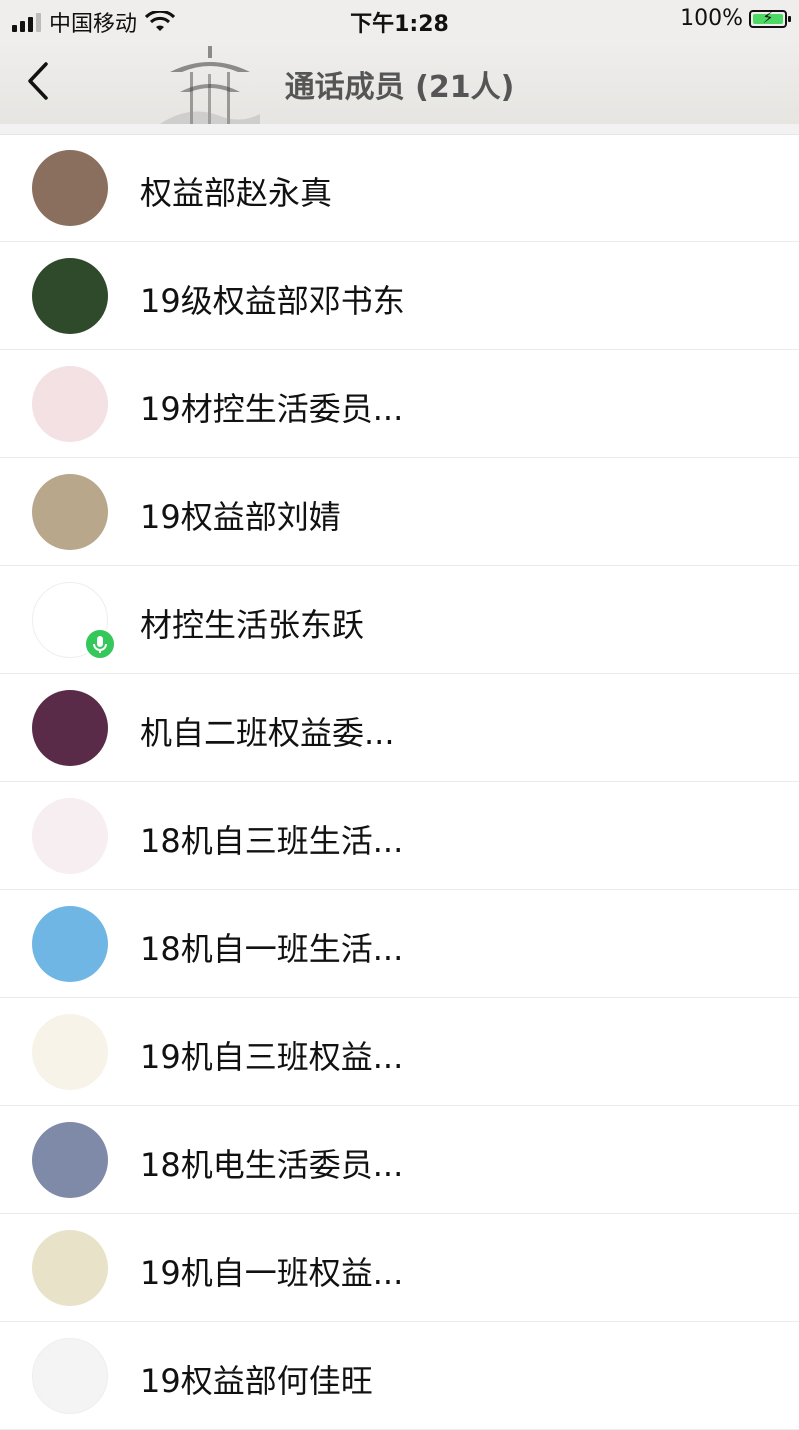  Describe the element at coordinates (399, 620) in the screenshot. I see `member-row: 材控生活张东跃` at that location.